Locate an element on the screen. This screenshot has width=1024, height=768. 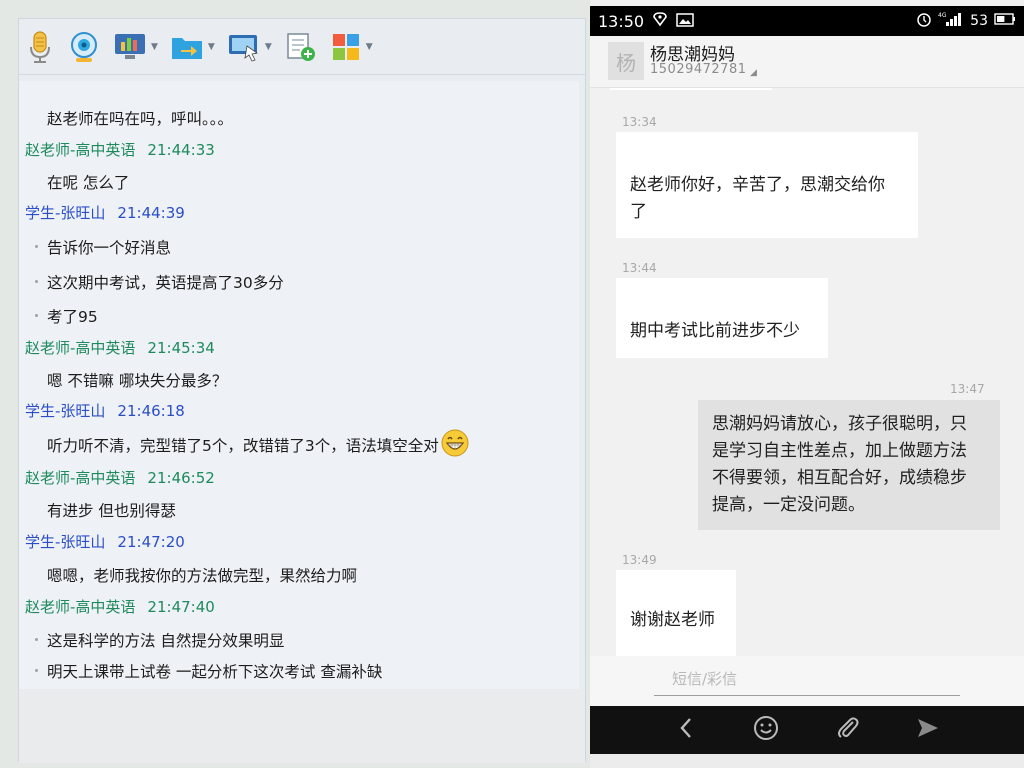
message-bubble-partial is located at coordinates (691, 89).